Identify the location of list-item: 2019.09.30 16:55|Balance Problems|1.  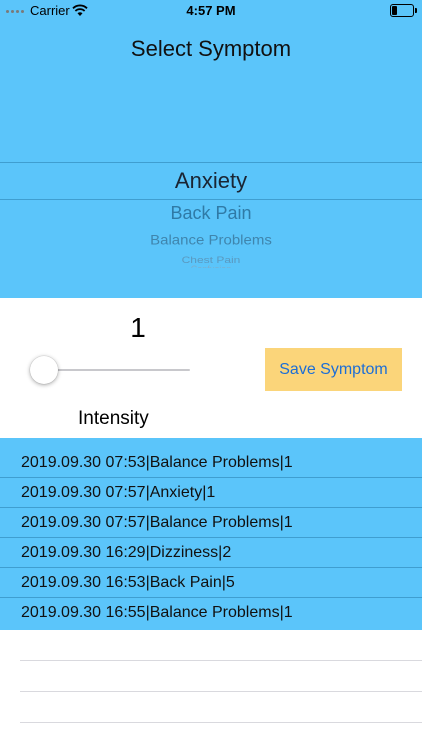
(211, 614).